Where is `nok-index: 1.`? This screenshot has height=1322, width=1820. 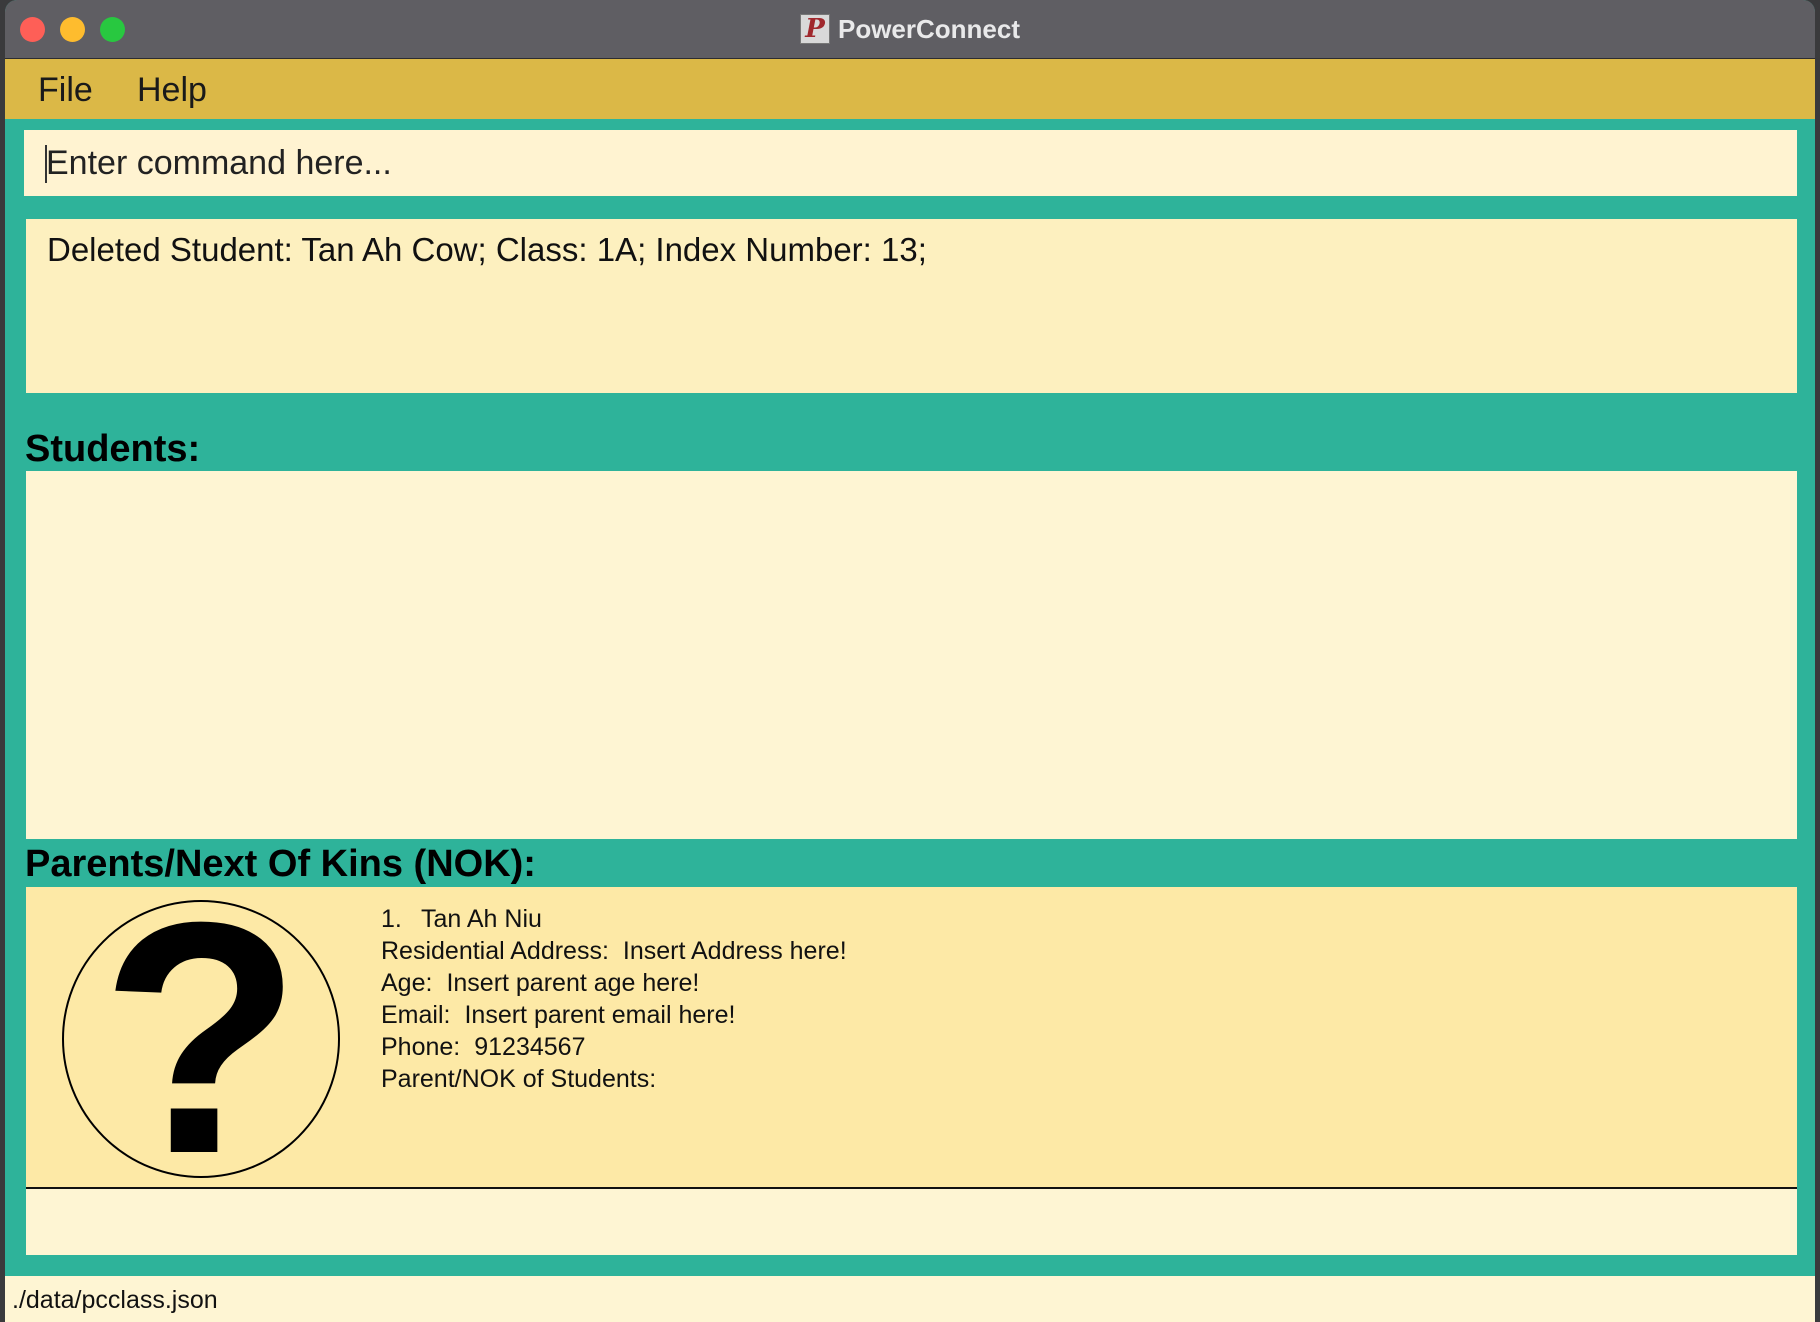
nok-index: 1. is located at coordinates (391, 919).